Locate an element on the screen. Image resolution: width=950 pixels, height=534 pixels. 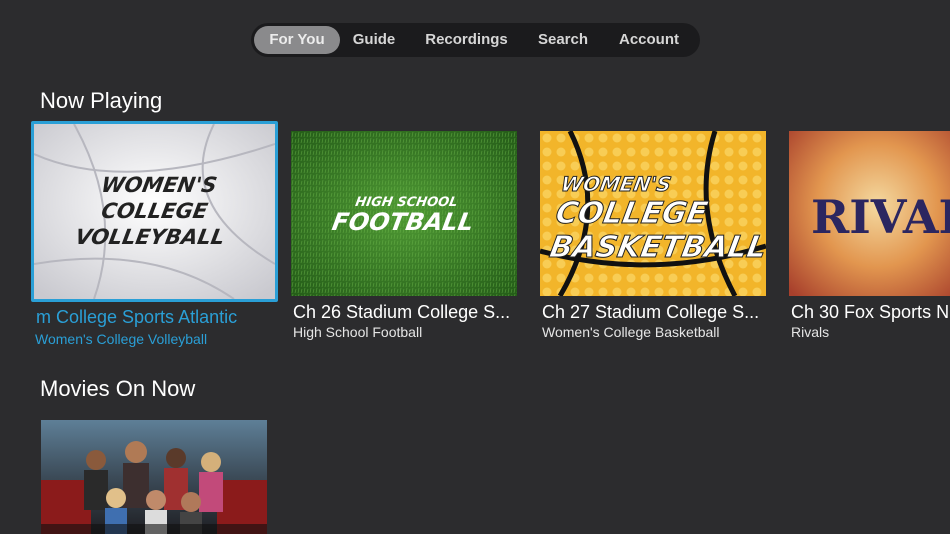
card-program: High School Football is located at coordinates (358, 332).